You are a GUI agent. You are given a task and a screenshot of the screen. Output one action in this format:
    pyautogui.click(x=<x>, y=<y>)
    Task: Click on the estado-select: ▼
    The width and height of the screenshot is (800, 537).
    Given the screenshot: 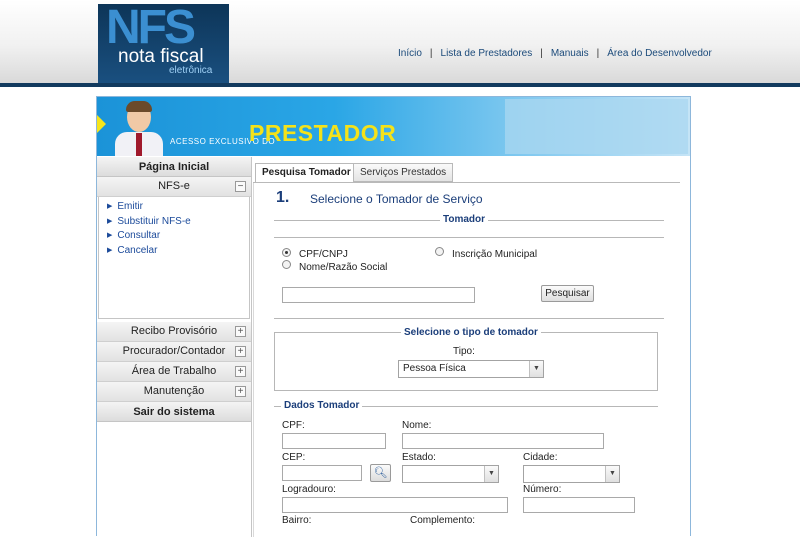 What is the action you would take?
    pyautogui.click(x=450, y=474)
    